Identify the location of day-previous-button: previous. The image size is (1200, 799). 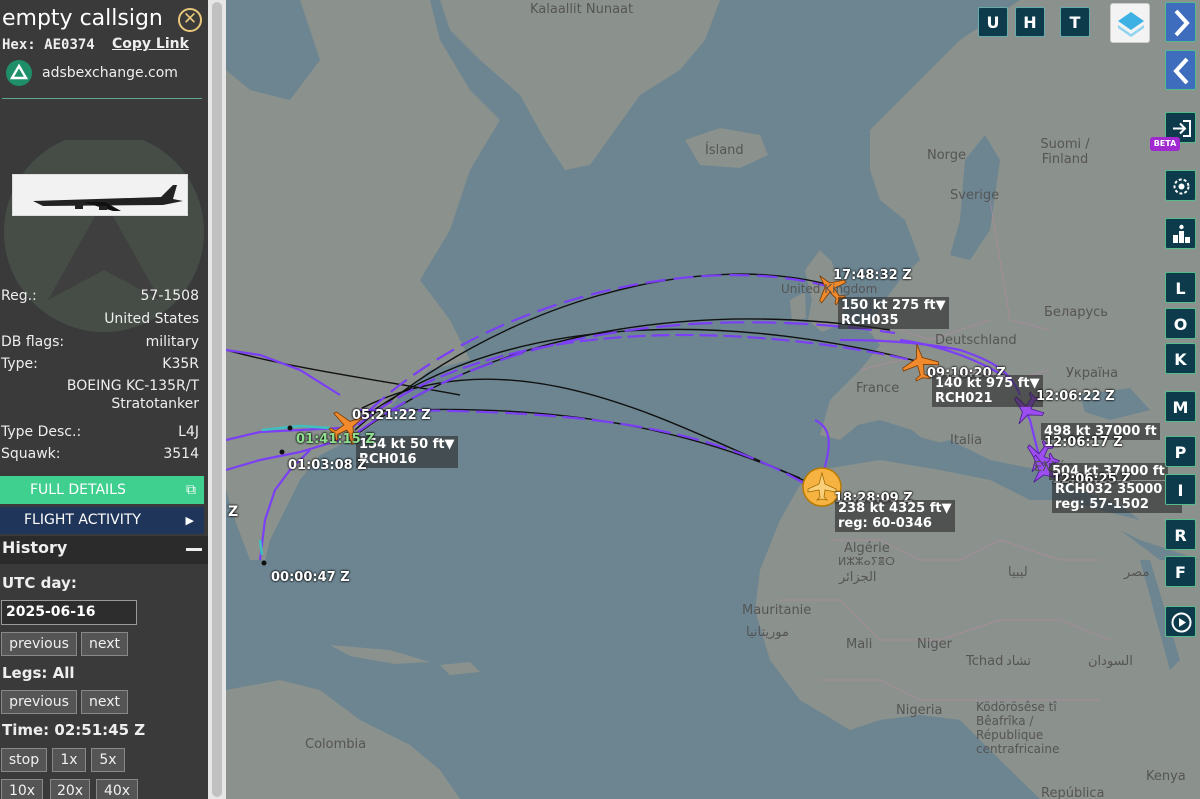
(39, 644).